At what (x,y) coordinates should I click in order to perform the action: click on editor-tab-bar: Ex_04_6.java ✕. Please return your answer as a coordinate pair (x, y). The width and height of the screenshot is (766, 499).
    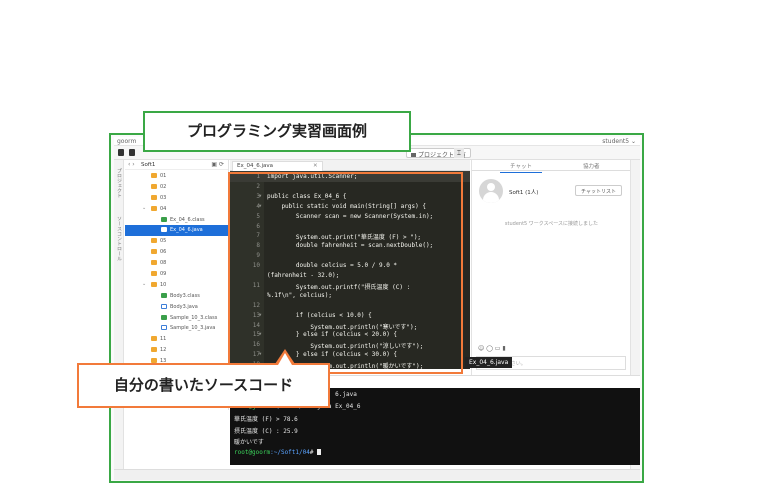
    Looking at the image, I should click on (350, 165).